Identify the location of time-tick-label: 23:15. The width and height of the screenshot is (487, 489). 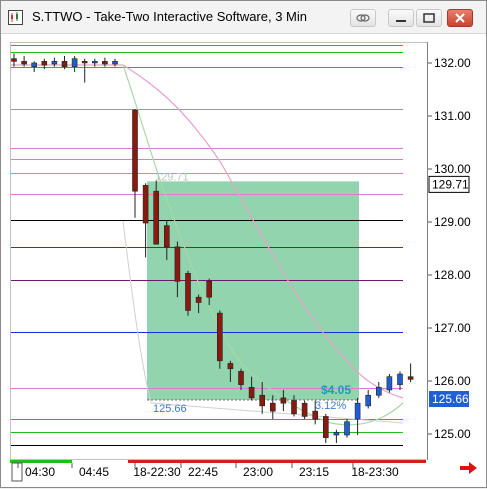
(314, 472).